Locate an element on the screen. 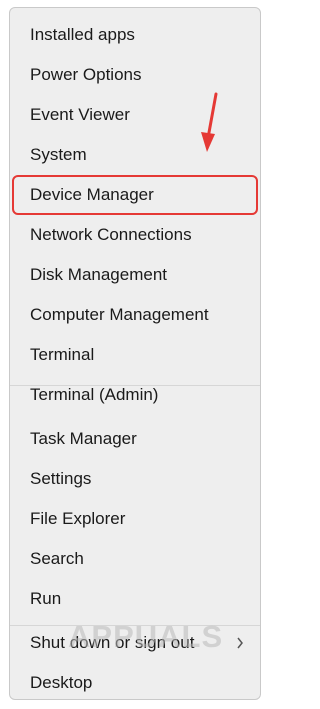 Image resolution: width=320 pixels, height=709 pixels. menu-item-disk-management: Disk Management is located at coordinates (135, 275).